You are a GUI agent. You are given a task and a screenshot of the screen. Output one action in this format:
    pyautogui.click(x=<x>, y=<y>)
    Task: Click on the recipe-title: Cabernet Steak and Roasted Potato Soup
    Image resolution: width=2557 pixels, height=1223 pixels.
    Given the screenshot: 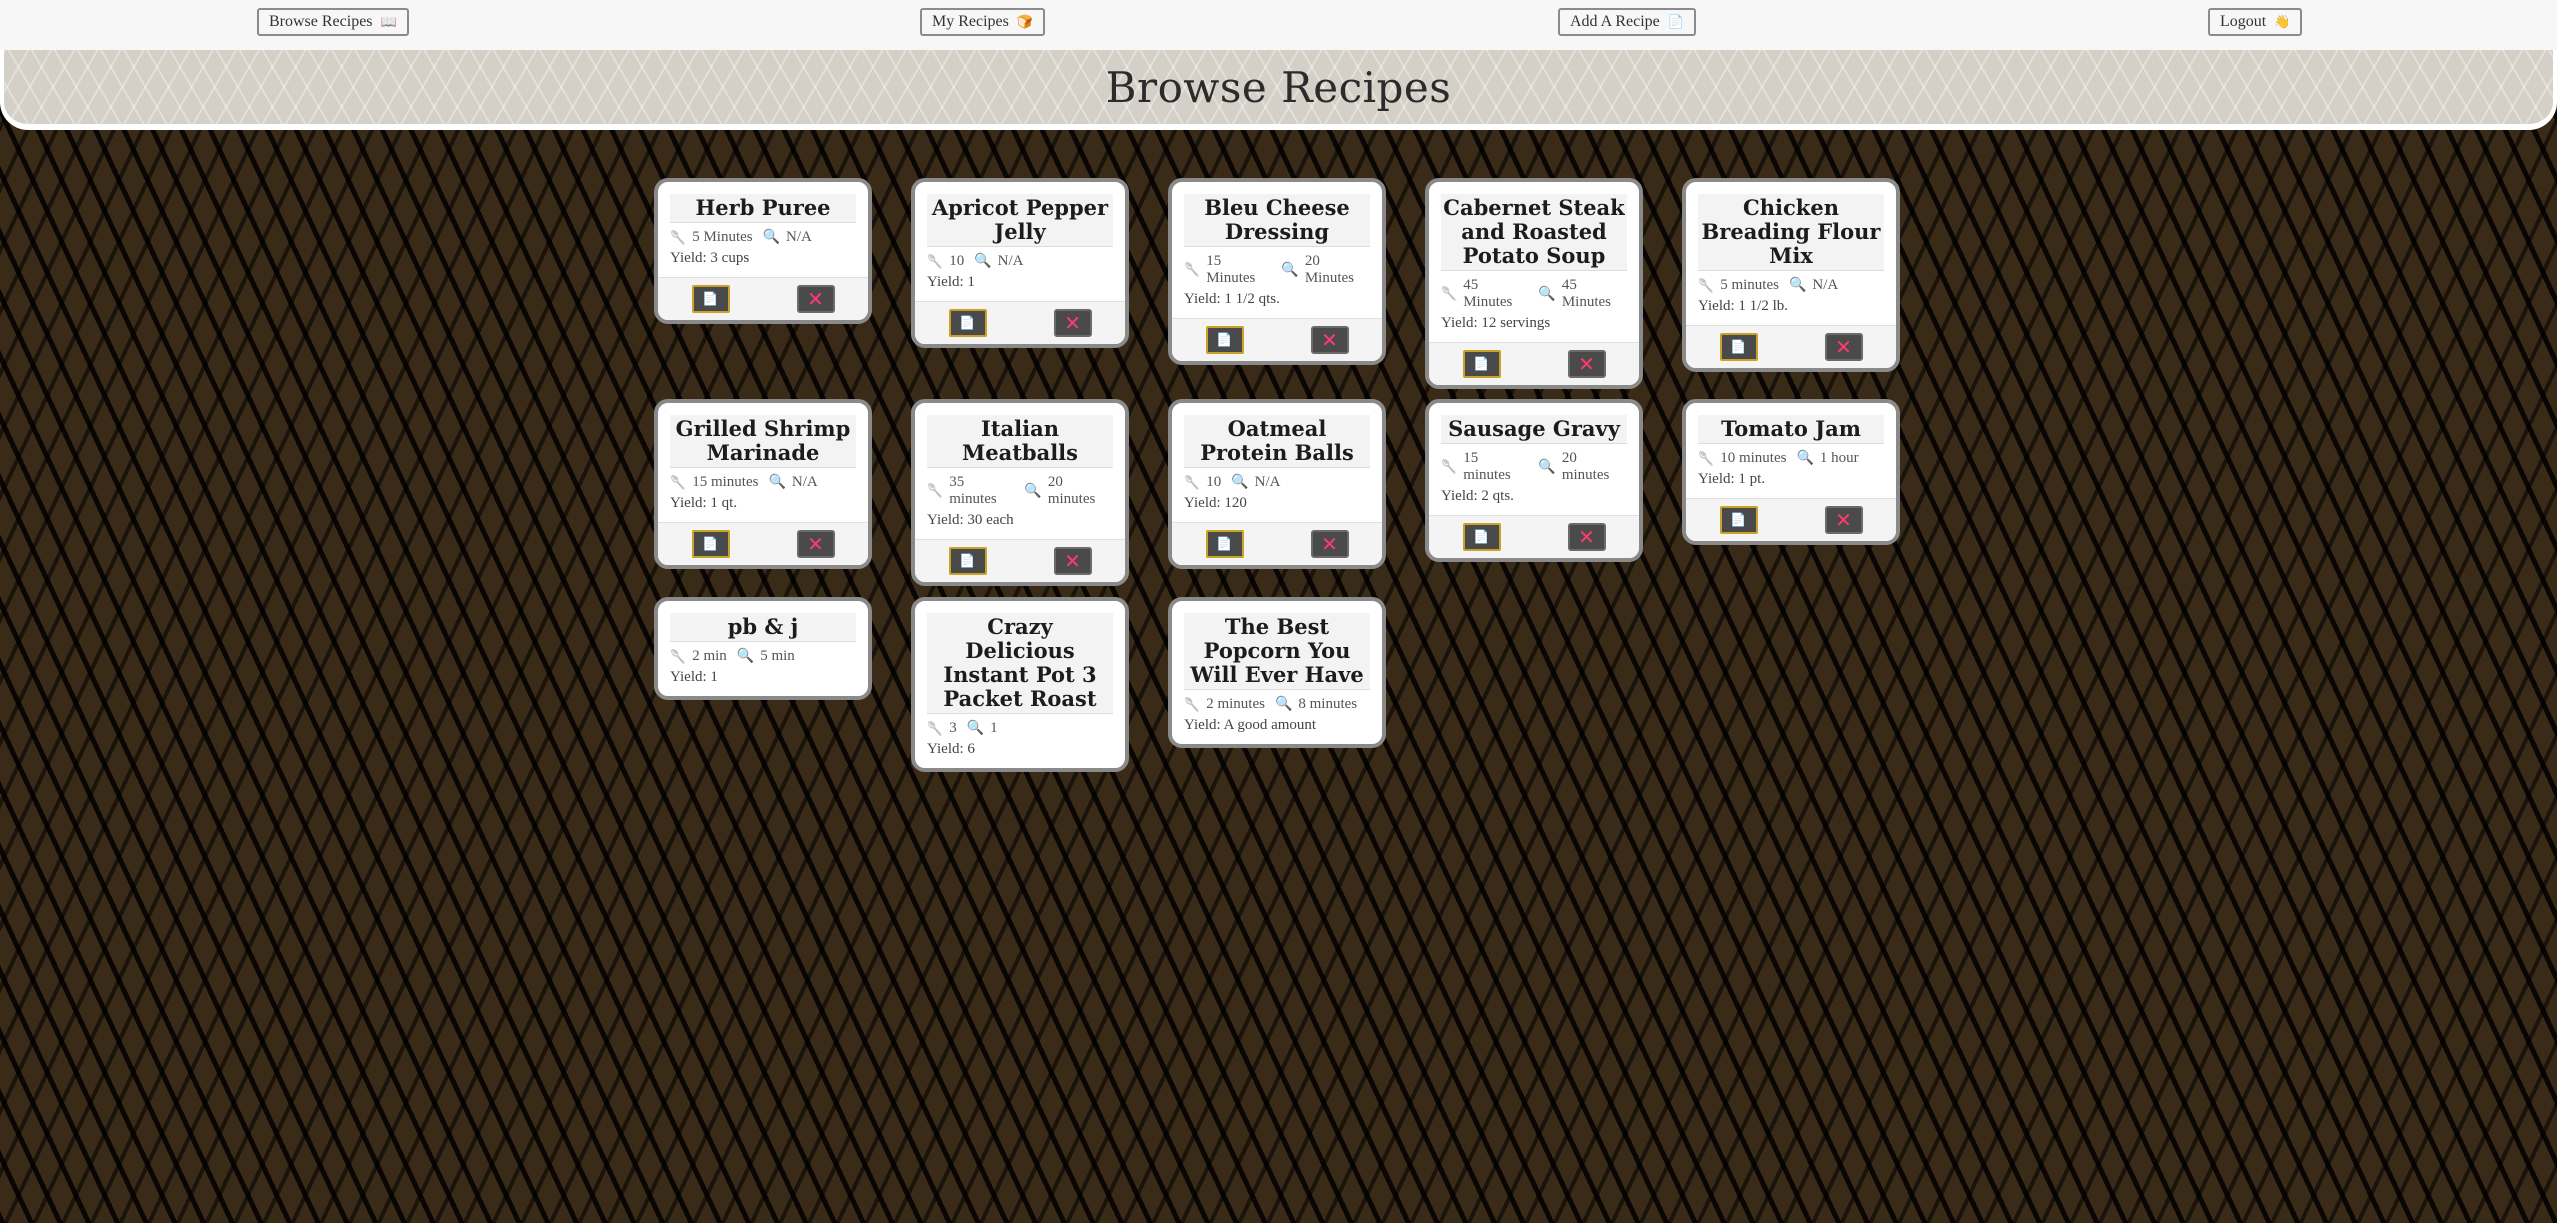 What is the action you would take?
    pyautogui.click(x=1534, y=232)
    